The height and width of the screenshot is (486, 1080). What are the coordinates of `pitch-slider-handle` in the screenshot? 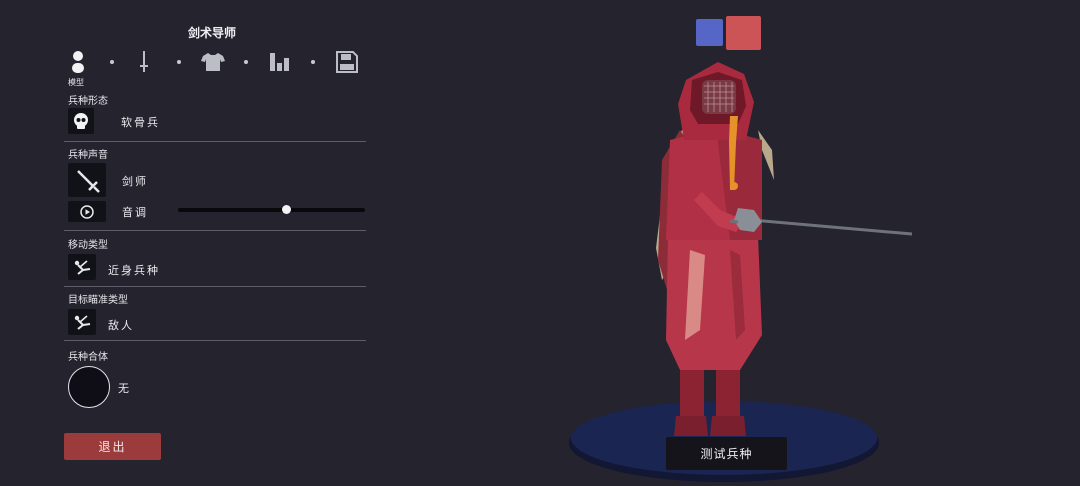 It's located at (286, 209).